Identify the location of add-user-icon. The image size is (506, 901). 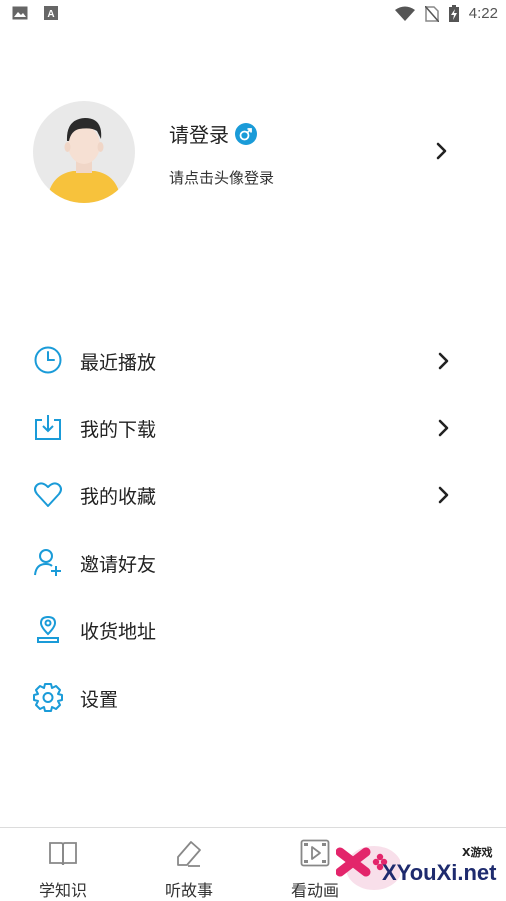
(47, 562).